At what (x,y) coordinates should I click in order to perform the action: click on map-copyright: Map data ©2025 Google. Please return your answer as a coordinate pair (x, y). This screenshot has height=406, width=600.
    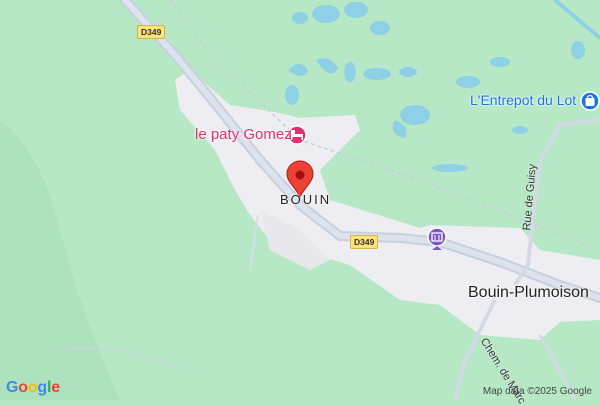
    Looking at the image, I should click on (537, 391).